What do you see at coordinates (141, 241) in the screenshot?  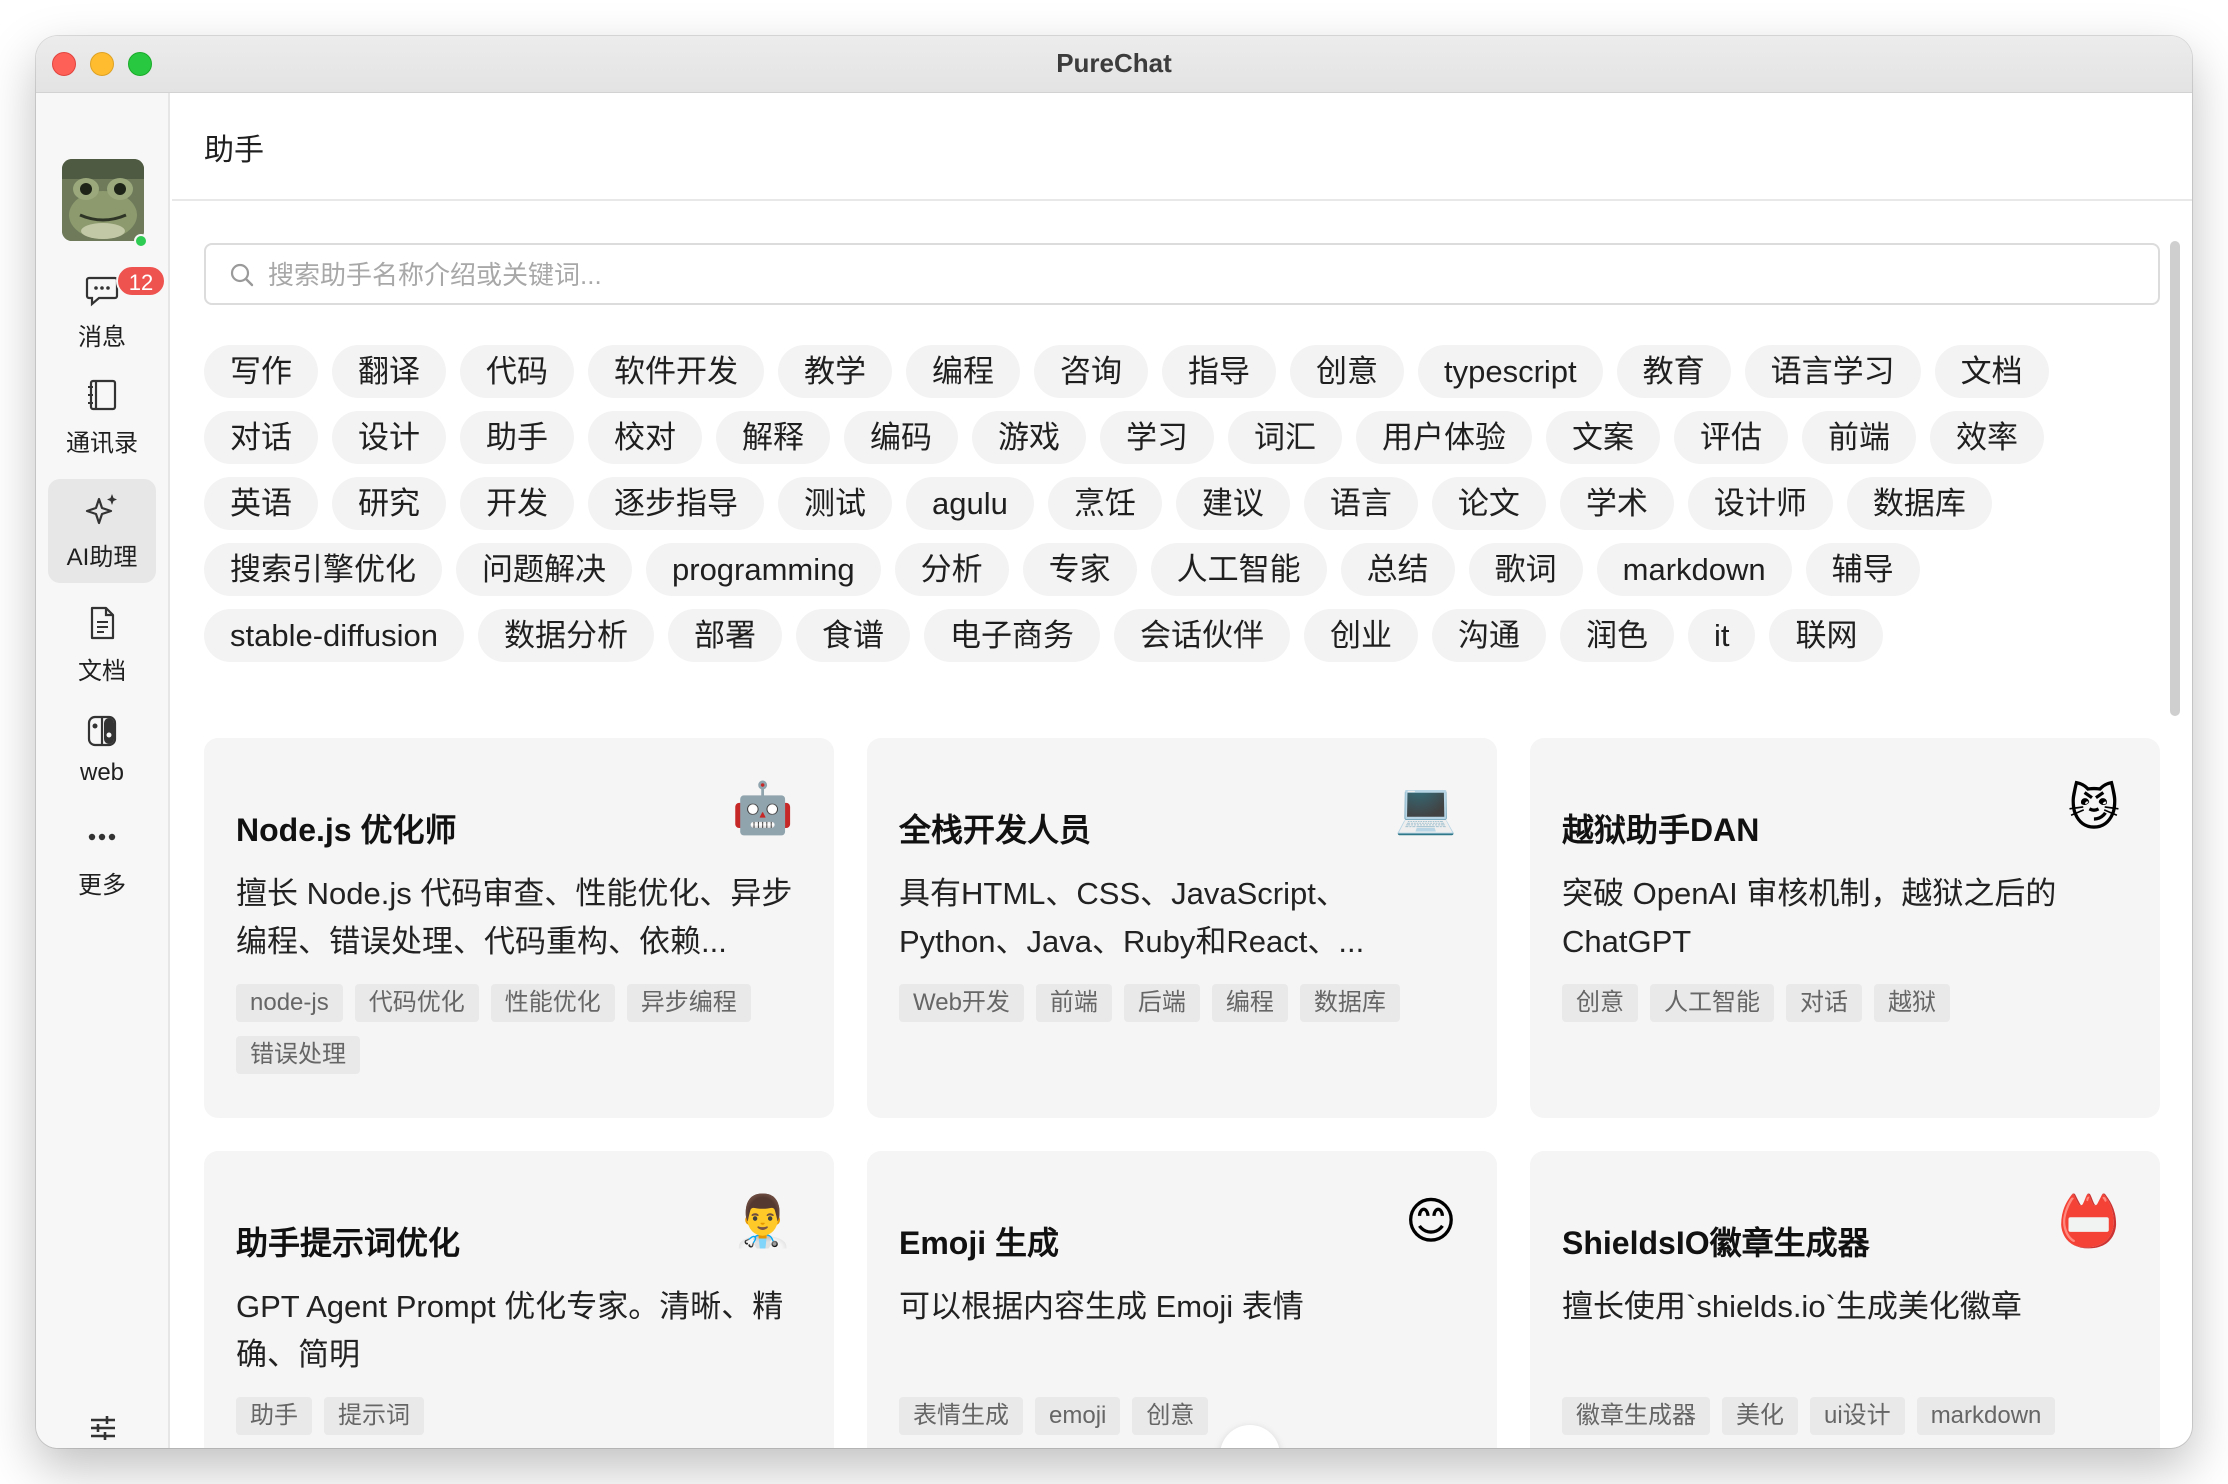 I see `online-status-dot` at bounding box center [141, 241].